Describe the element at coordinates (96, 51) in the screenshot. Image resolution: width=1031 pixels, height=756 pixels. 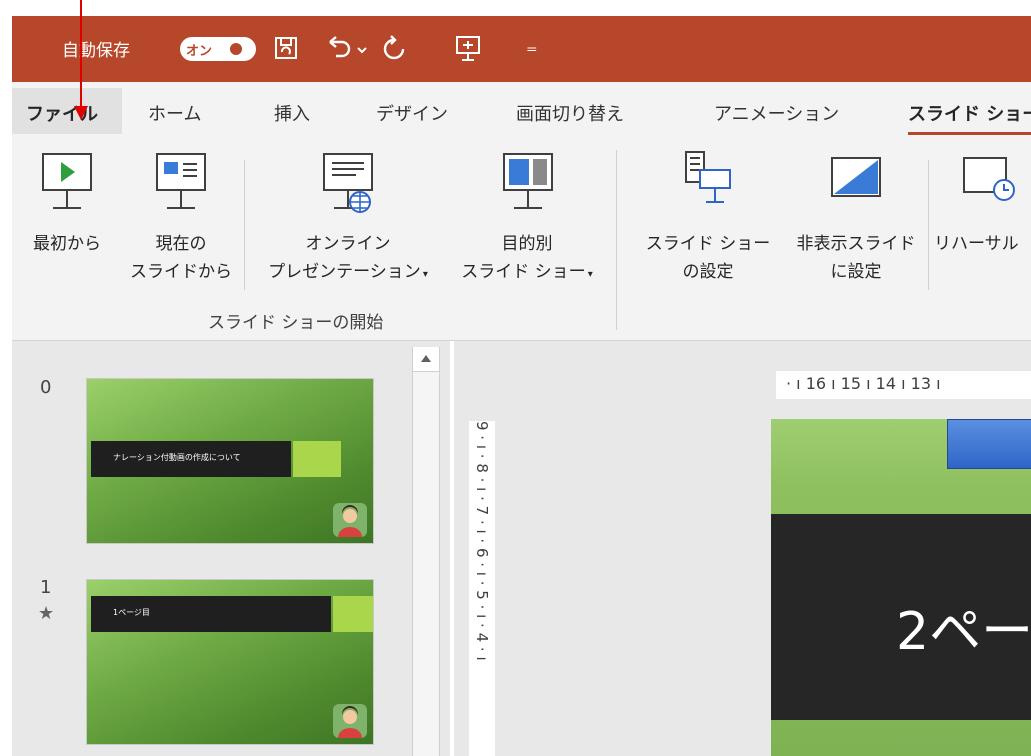
I see `autosave-label: 自動保存` at that location.